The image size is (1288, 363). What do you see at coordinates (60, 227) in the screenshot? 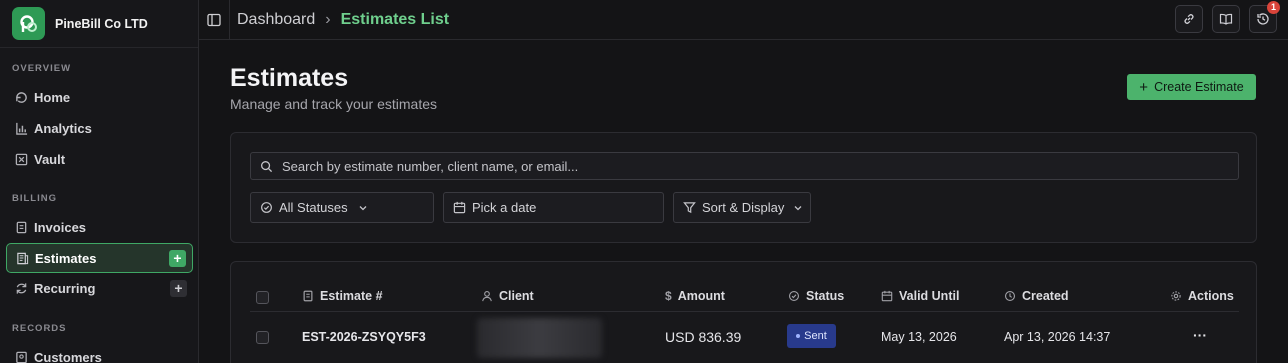
I see `sidebar-item-label: Invoices` at bounding box center [60, 227].